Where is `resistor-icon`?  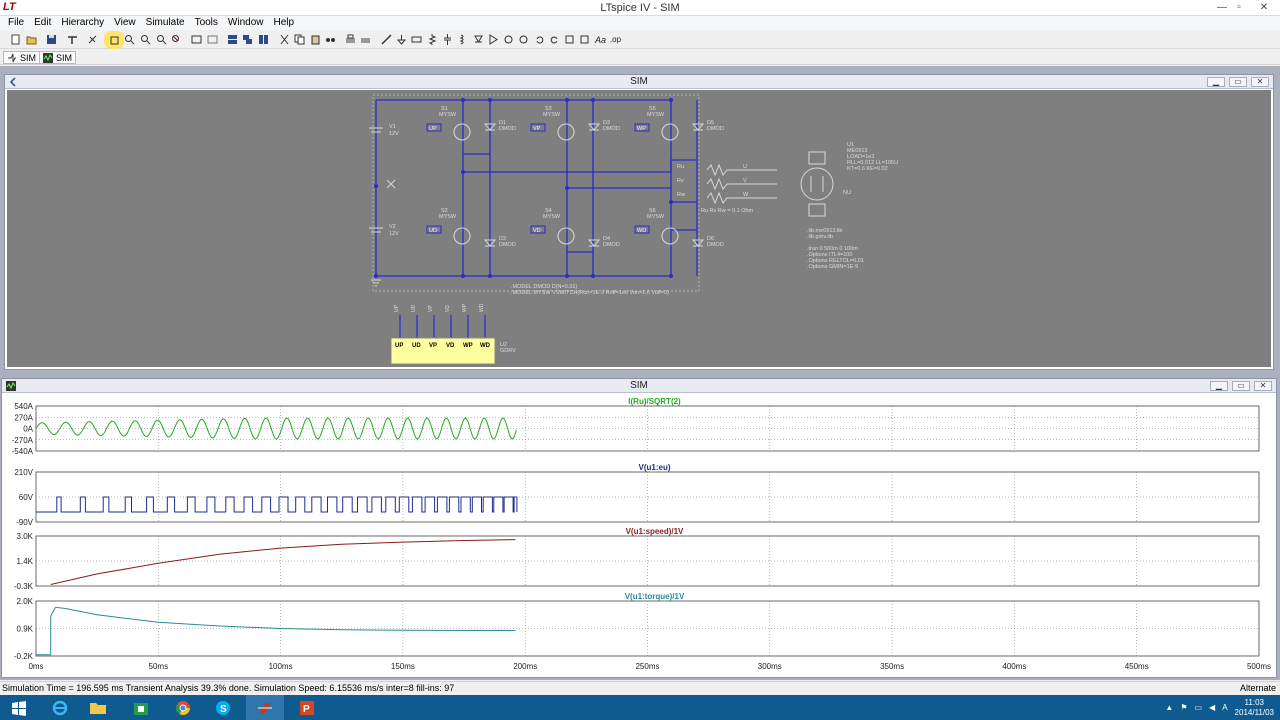
resistor-icon is located at coordinates (432, 39).